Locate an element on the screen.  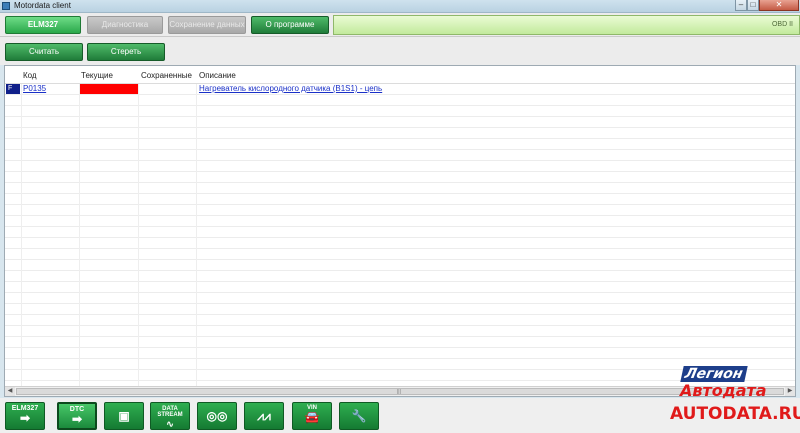
window-title: Motordata client is located at coordinates (42, 5).